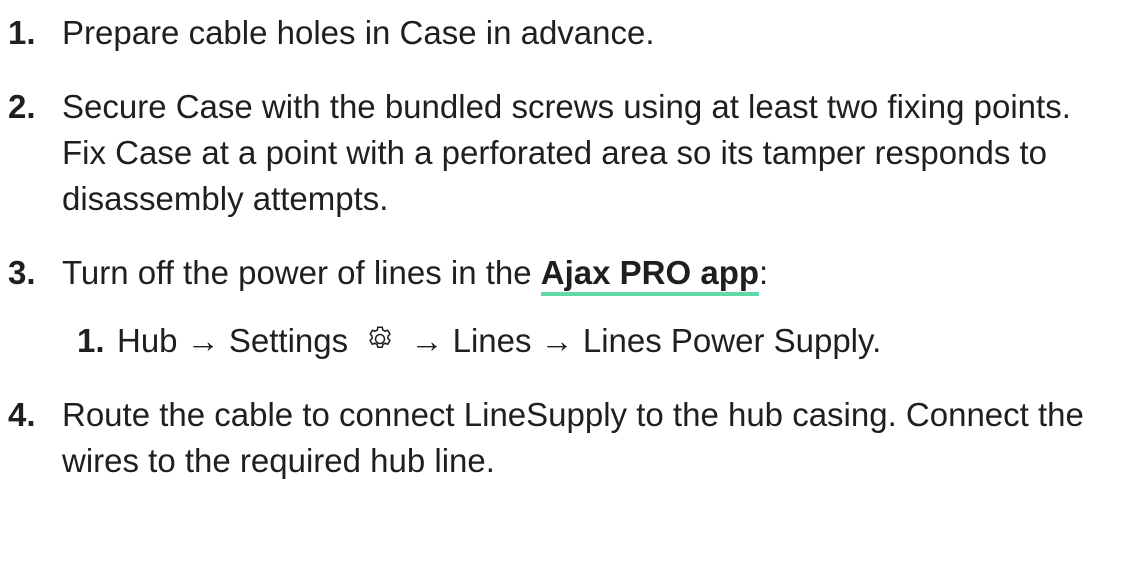 The width and height of the screenshot is (1123, 587). Describe the element at coordinates (380, 337) in the screenshot. I see `gear-icon` at that location.